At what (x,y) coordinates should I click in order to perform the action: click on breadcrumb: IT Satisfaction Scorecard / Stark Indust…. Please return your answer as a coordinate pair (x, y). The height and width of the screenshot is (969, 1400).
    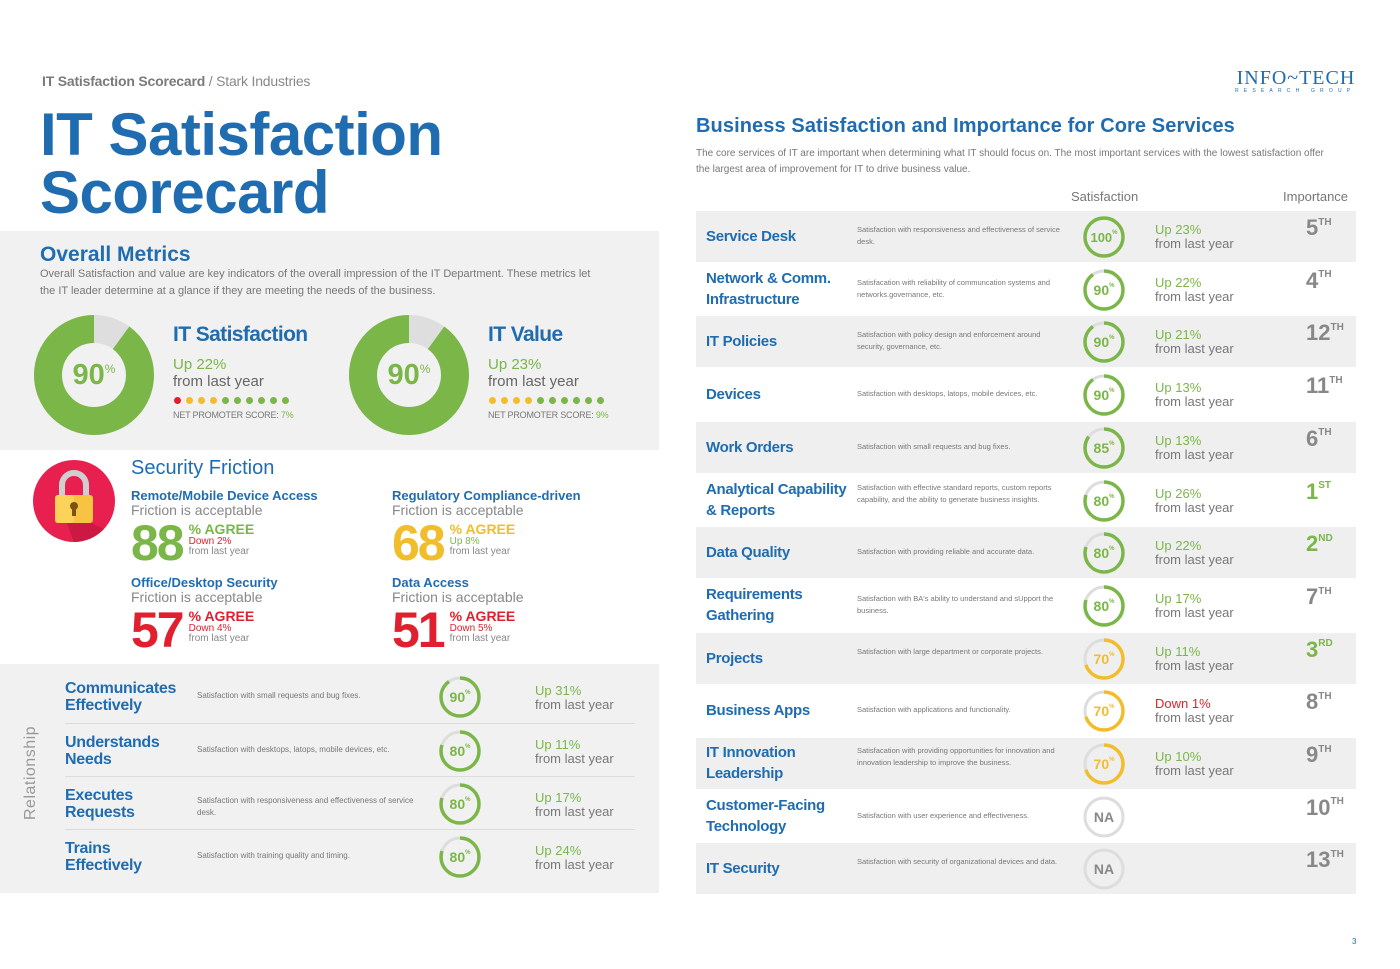
    Looking at the image, I should click on (176, 81).